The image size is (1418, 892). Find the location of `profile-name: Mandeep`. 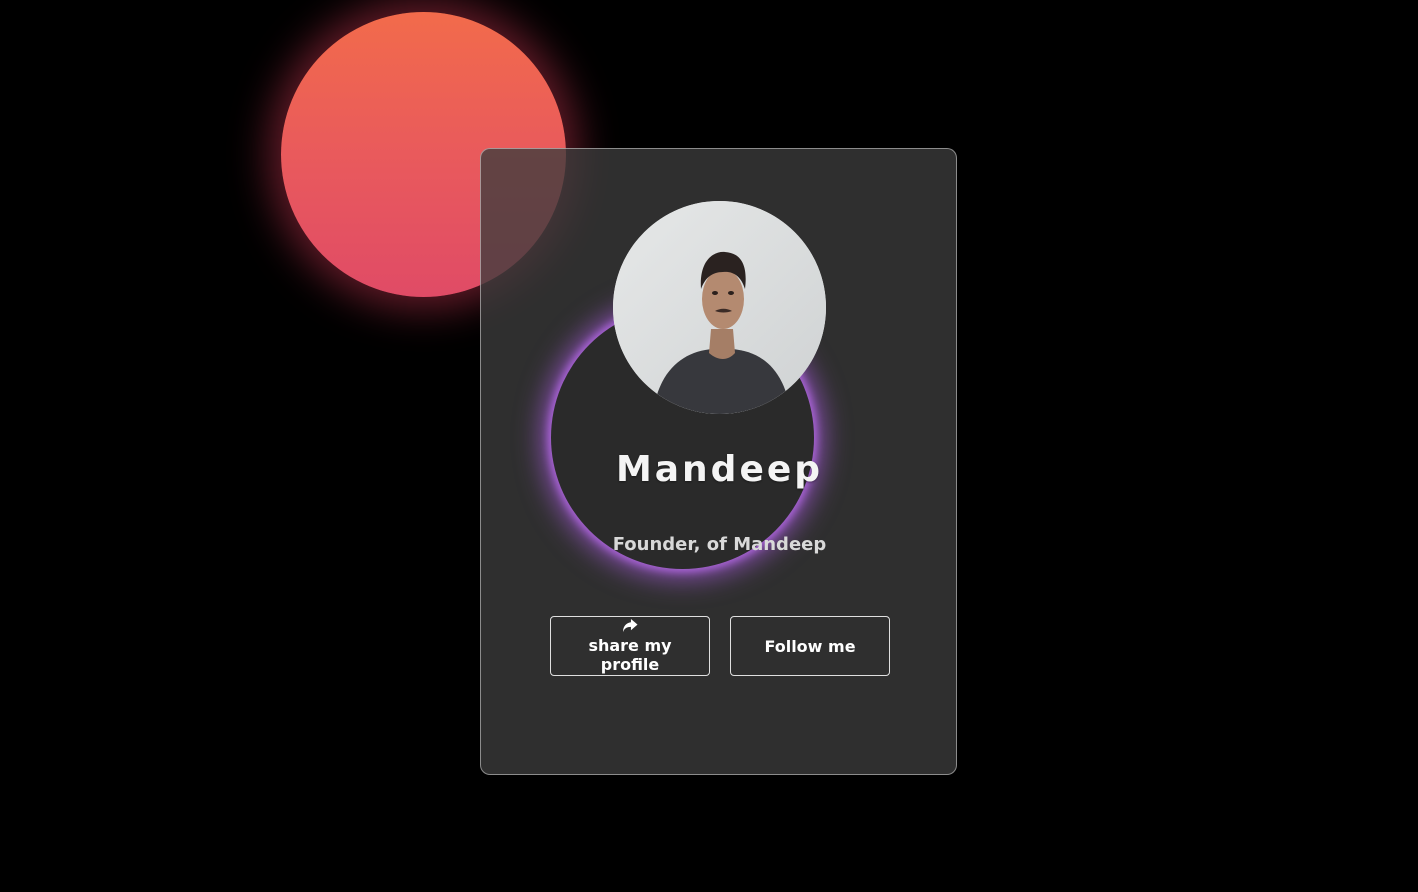

profile-name: Mandeep is located at coordinates (719, 469).